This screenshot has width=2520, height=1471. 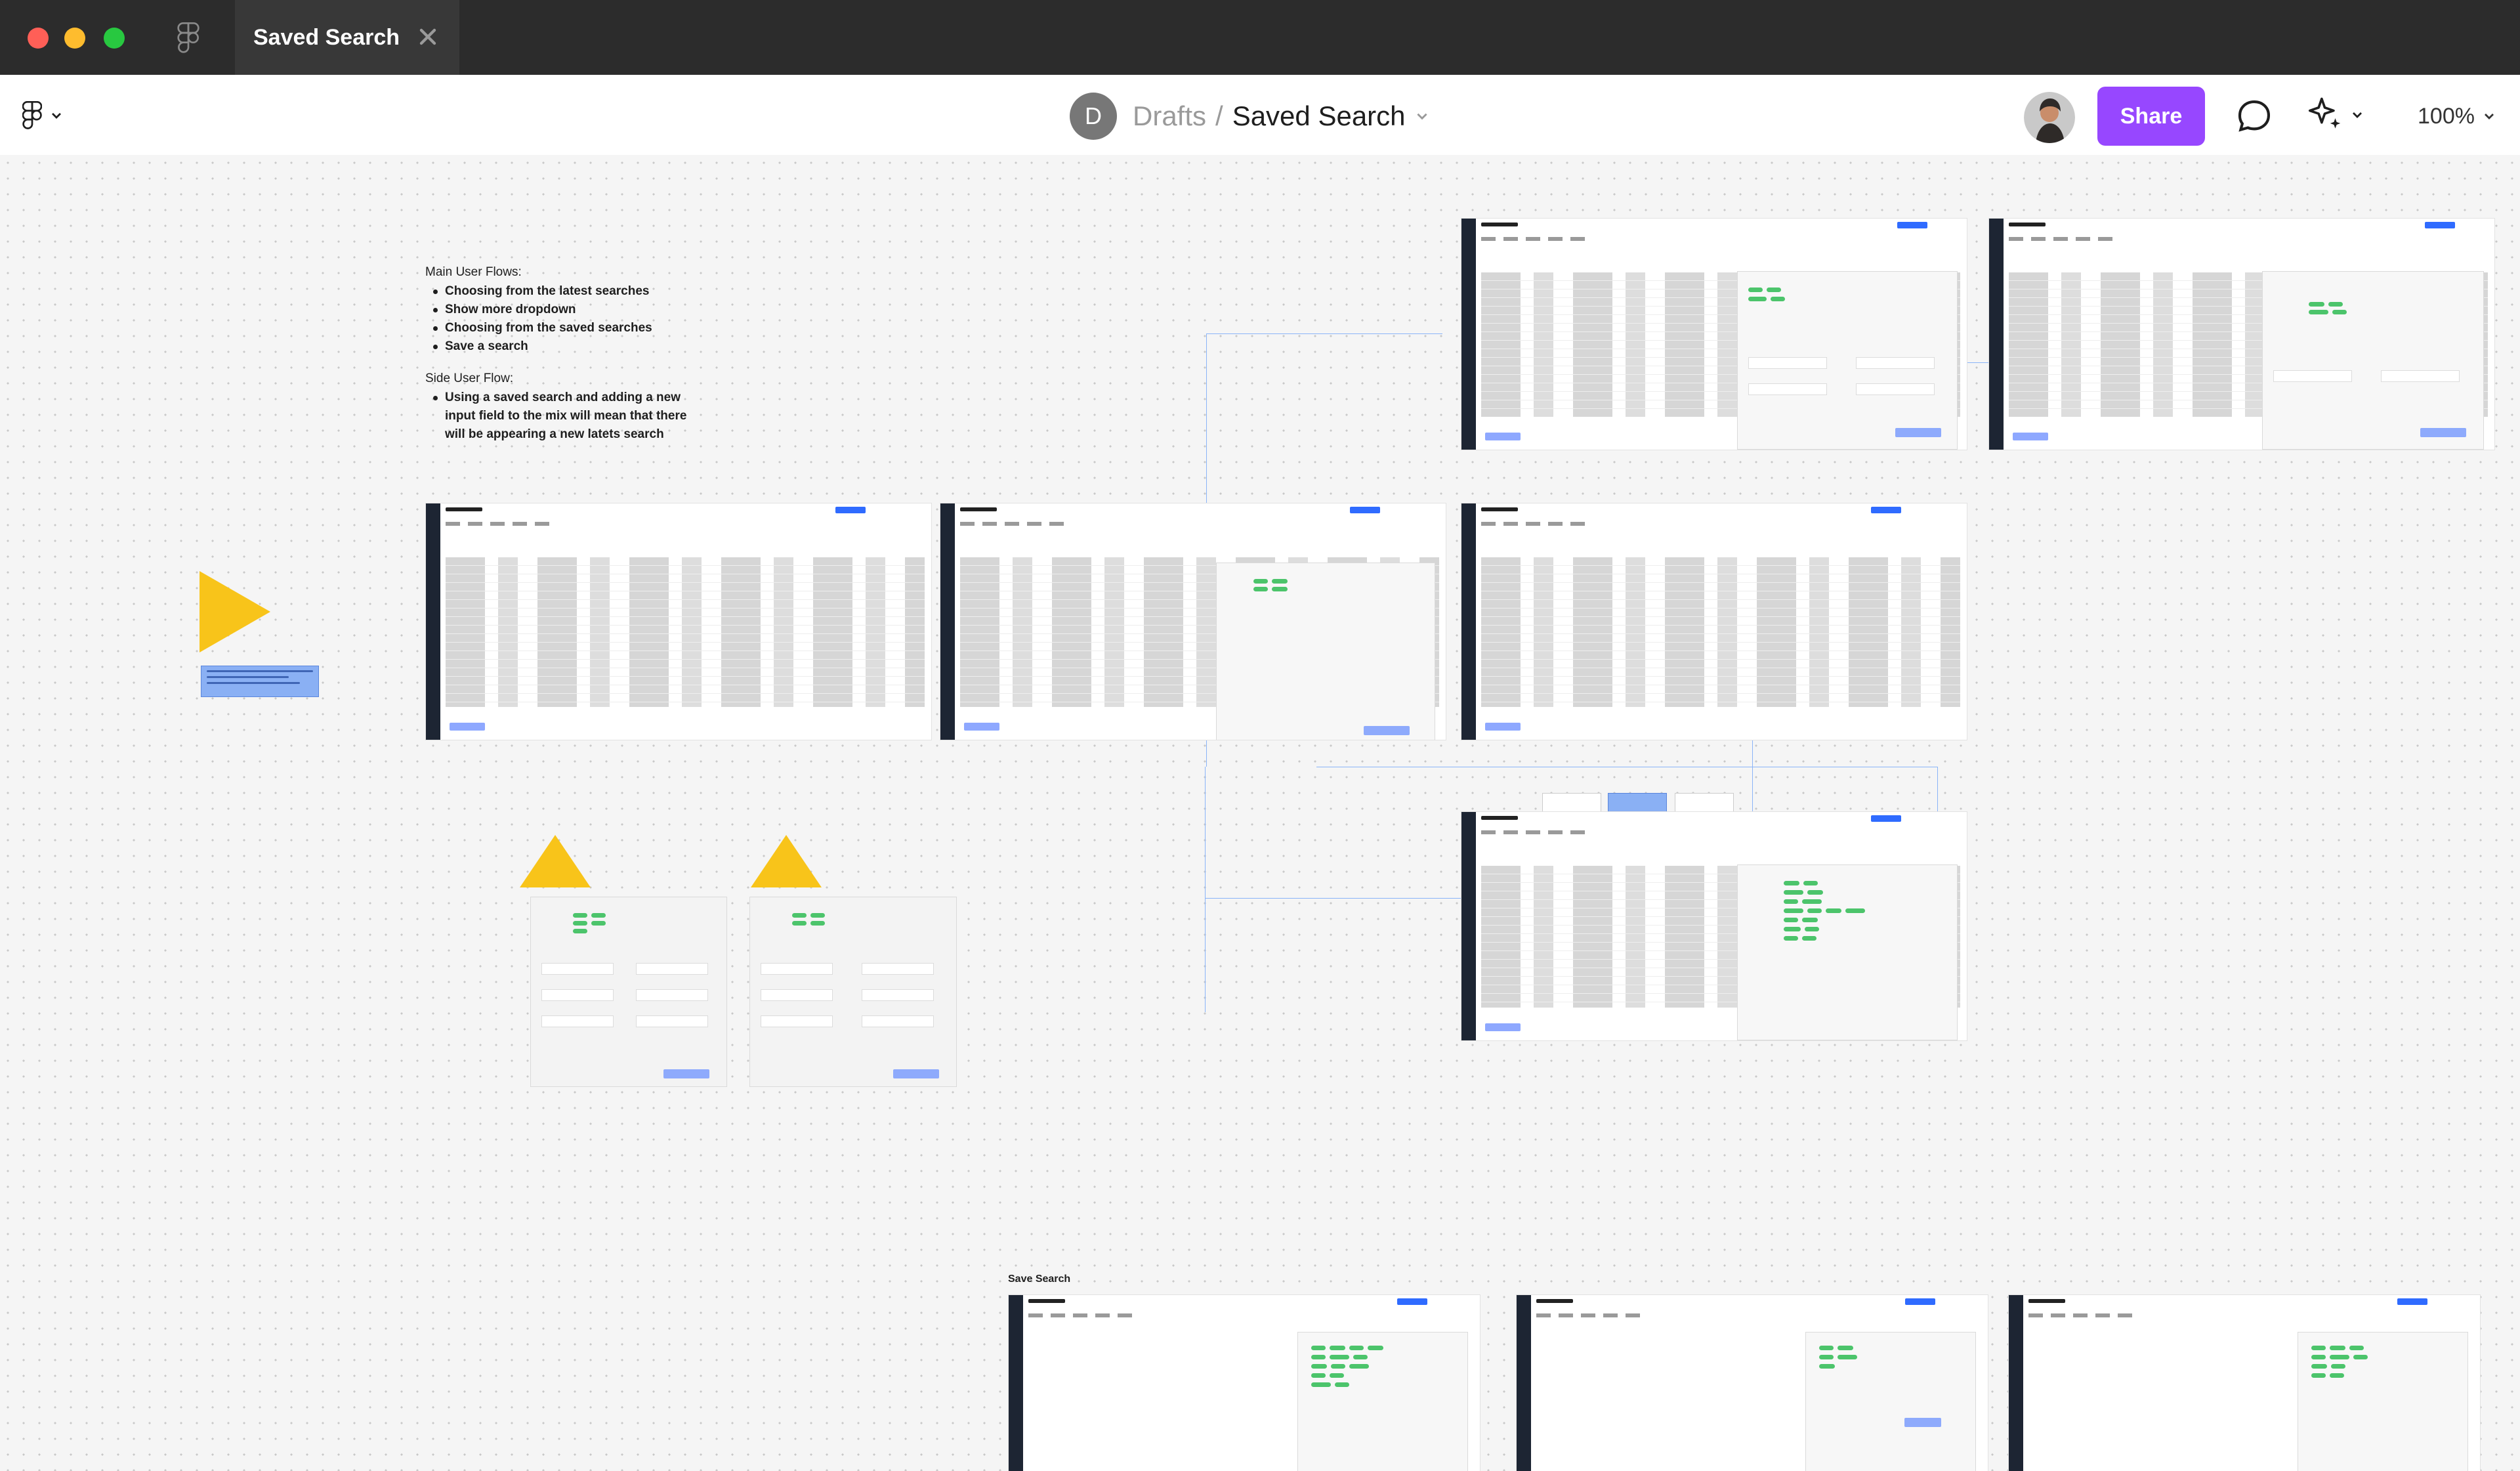 I want to click on main-menu-button, so click(x=48, y=116).